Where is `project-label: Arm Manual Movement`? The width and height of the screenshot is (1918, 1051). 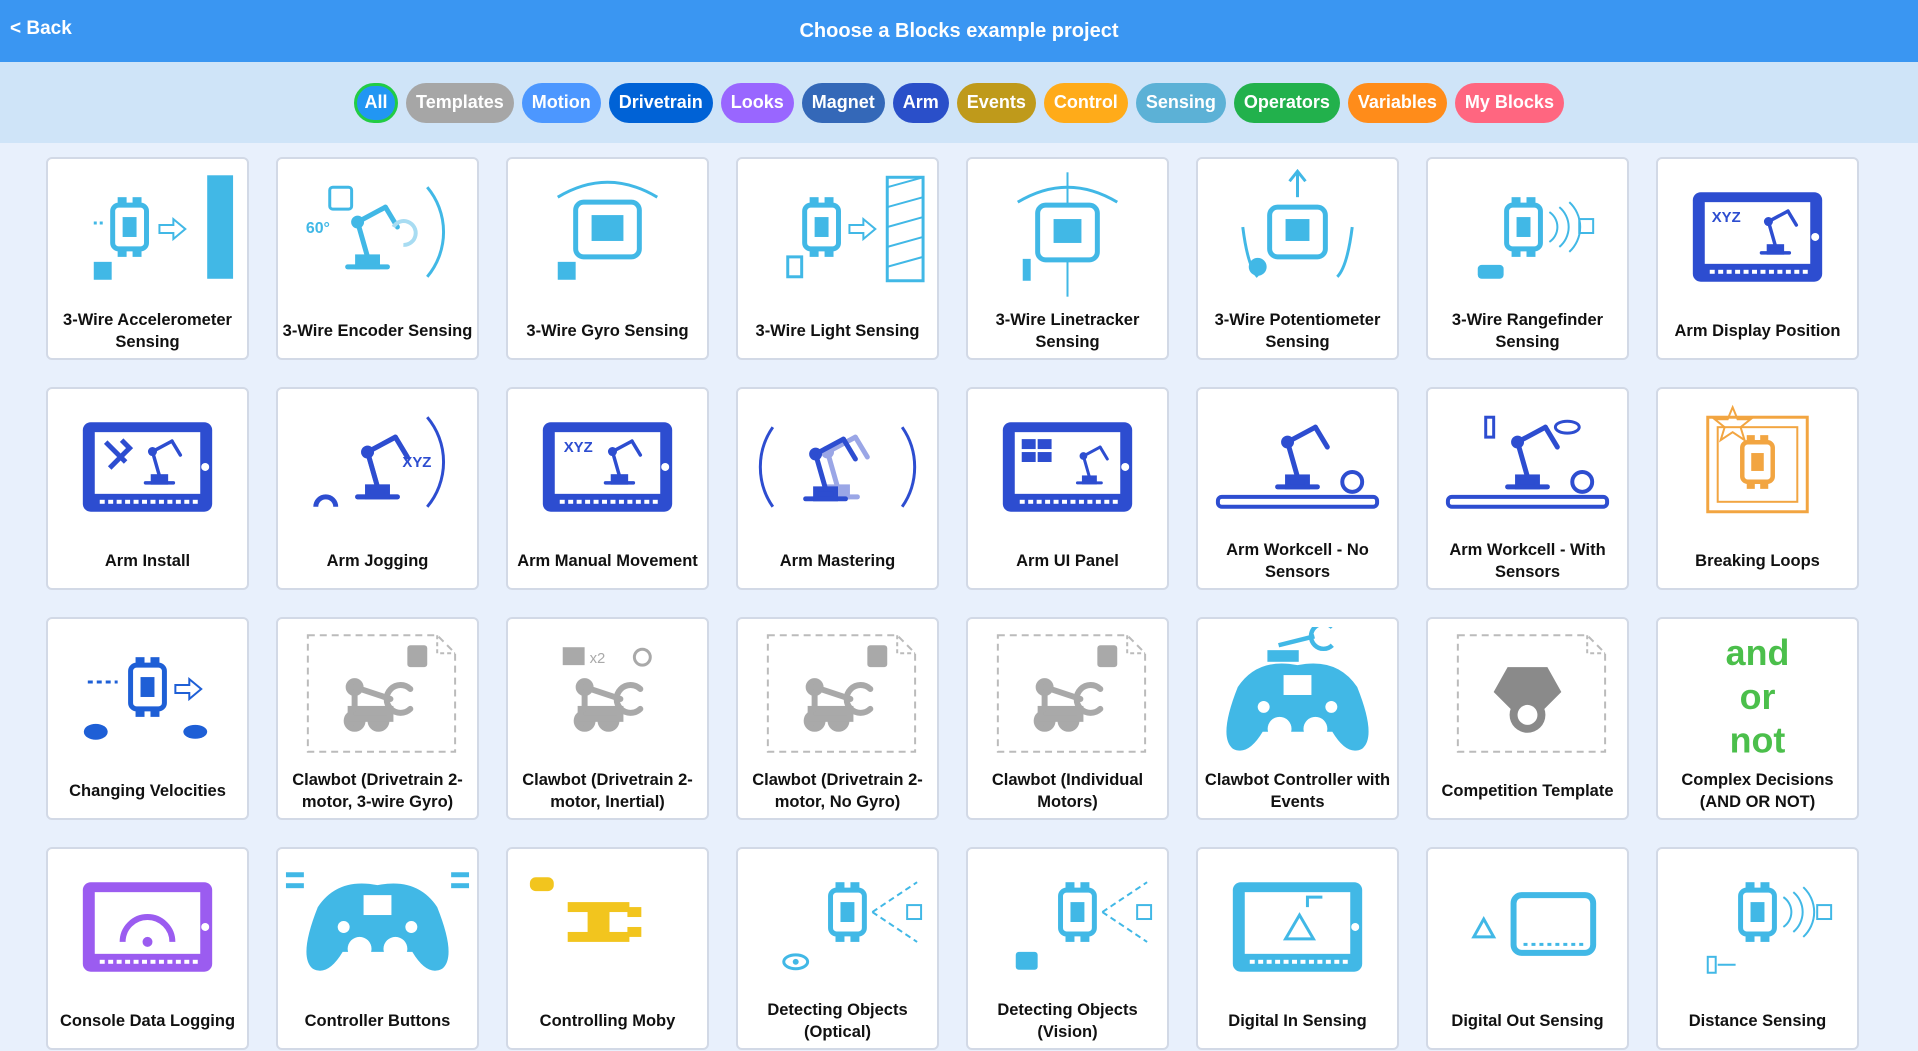 project-label: Arm Manual Movement is located at coordinates (607, 561).